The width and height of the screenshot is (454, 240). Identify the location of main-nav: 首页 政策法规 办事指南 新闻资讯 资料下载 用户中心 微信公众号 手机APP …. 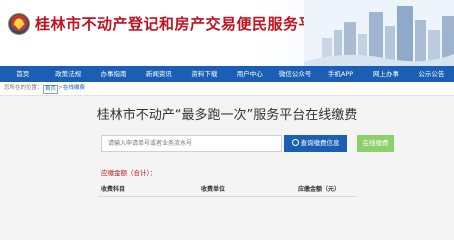
(227, 74).